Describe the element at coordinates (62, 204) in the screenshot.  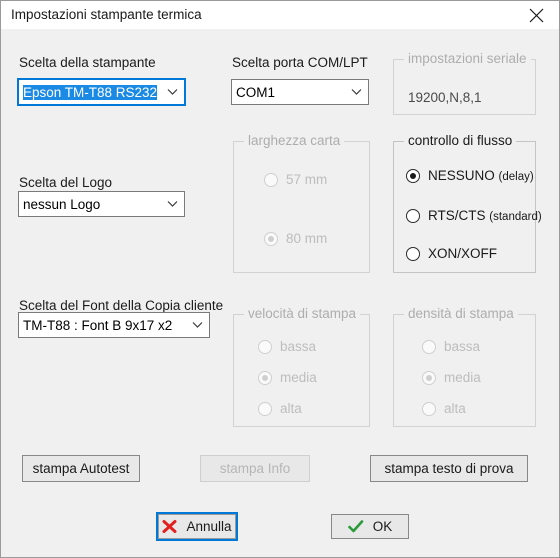
I see `logo-combobox-value: nessun Logo` at that location.